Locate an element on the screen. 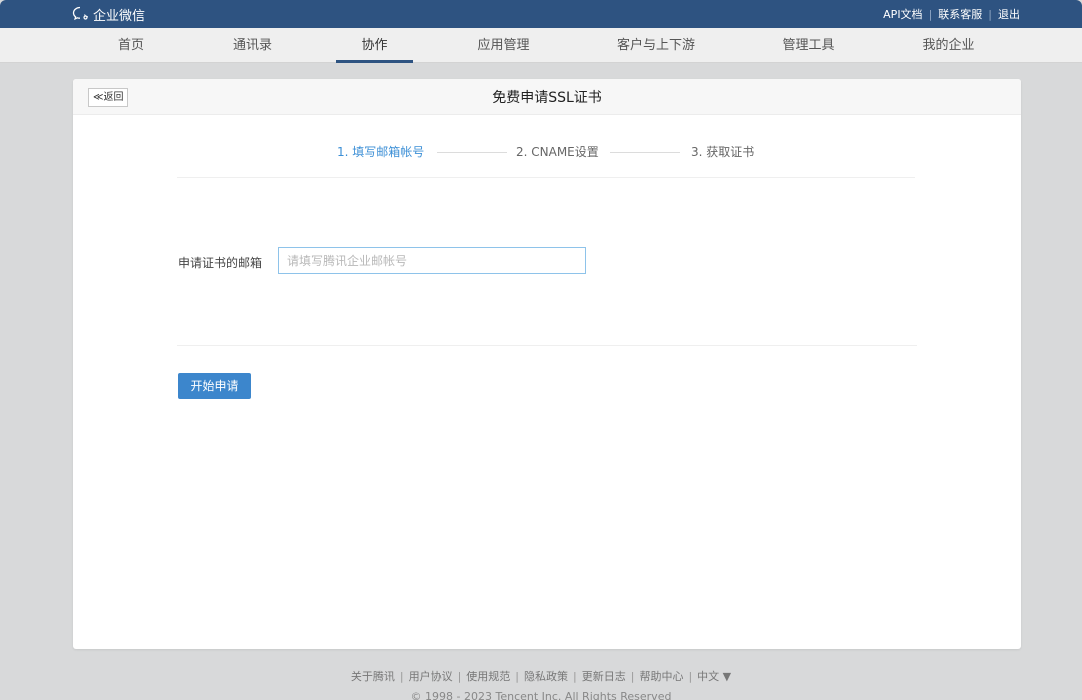  nav-item-customers: 客户与上下游 is located at coordinates (656, 45).